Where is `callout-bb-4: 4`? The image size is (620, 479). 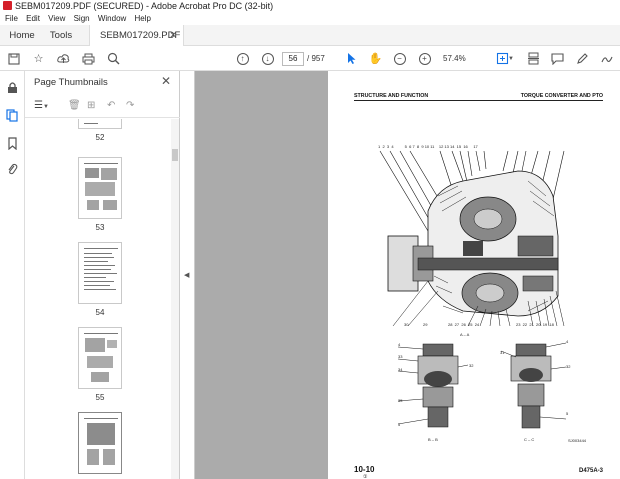
callout-bb-4: 4 is located at coordinates (399, 344).